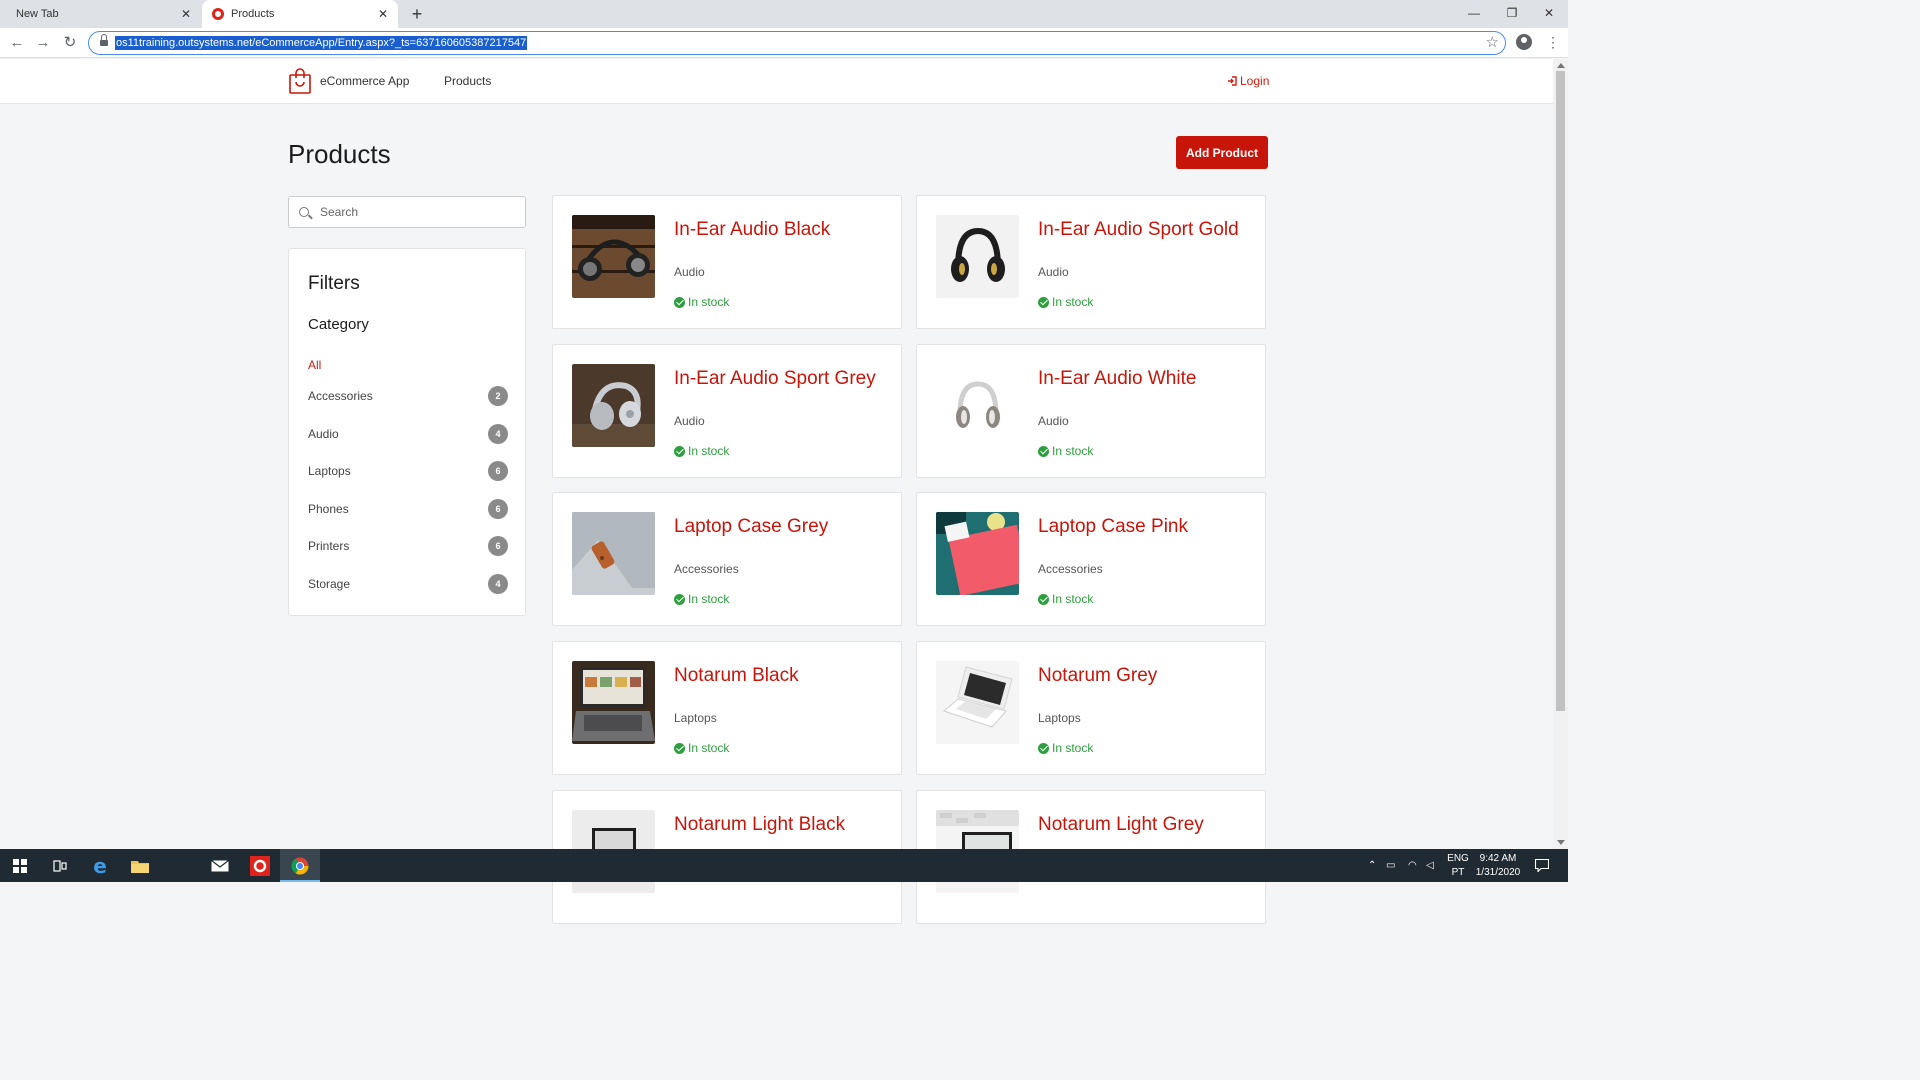 The width and height of the screenshot is (1920, 1080). I want to click on chrome-browser-icon, so click(300, 865).